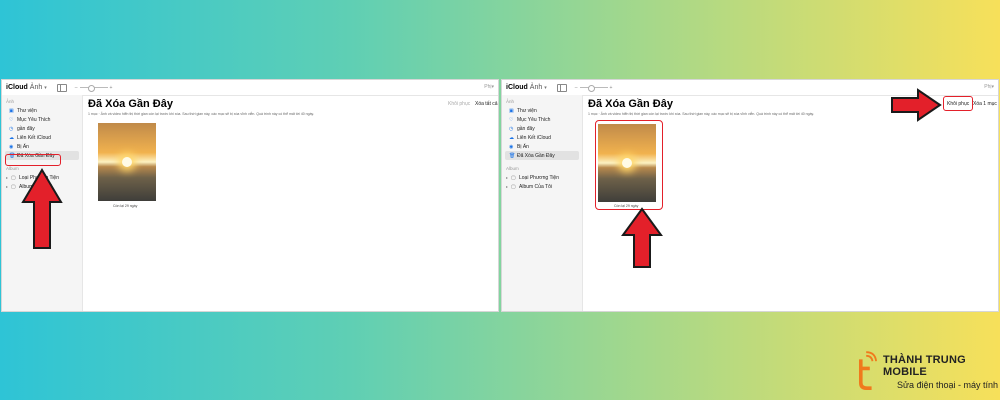  What do you see at coordinates (867, 370) in the screenshot?
I see `logo-mark-icon` at bounding box center [867, 370].